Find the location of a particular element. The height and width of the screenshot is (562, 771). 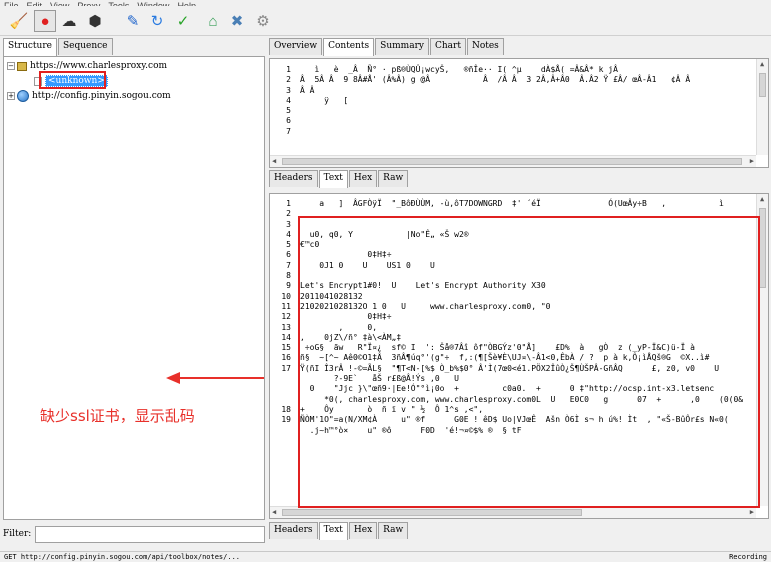

collapse-icon: − is located at coordinates (11, 66).